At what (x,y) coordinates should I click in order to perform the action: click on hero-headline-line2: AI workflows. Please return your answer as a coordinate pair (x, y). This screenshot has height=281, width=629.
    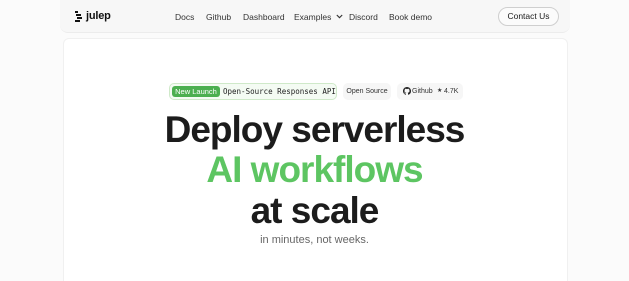
    Looking at the image, I should click on (314, 169).